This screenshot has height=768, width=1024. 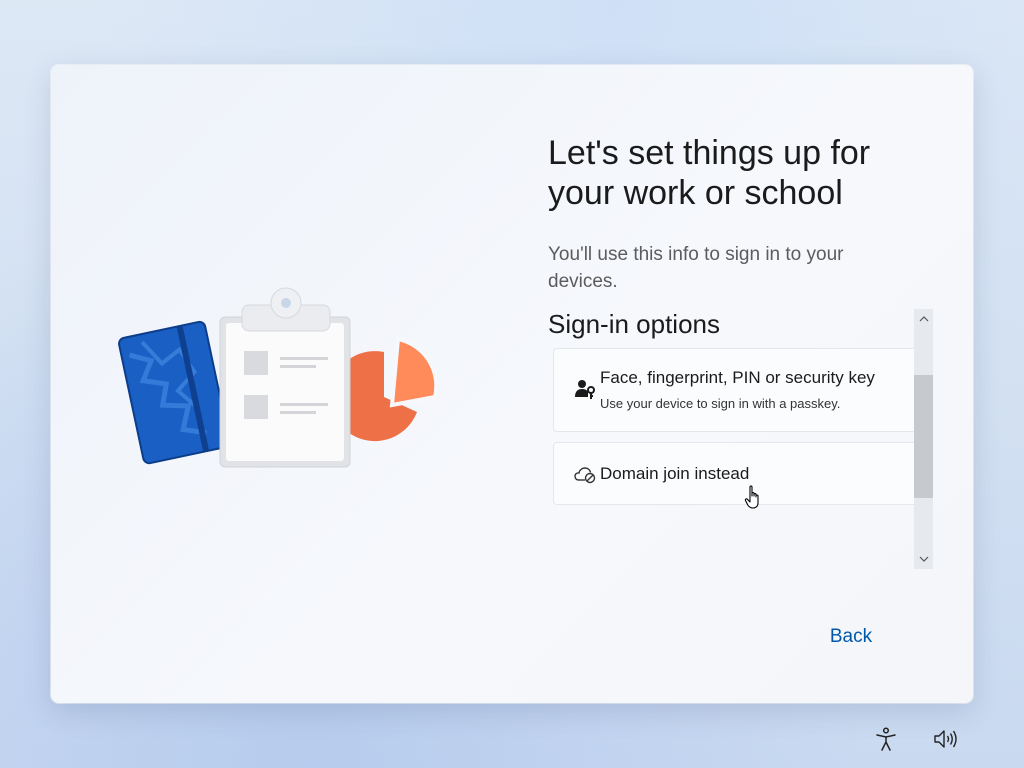 I want to click on clipboard-image, so click(x=285, y=377).